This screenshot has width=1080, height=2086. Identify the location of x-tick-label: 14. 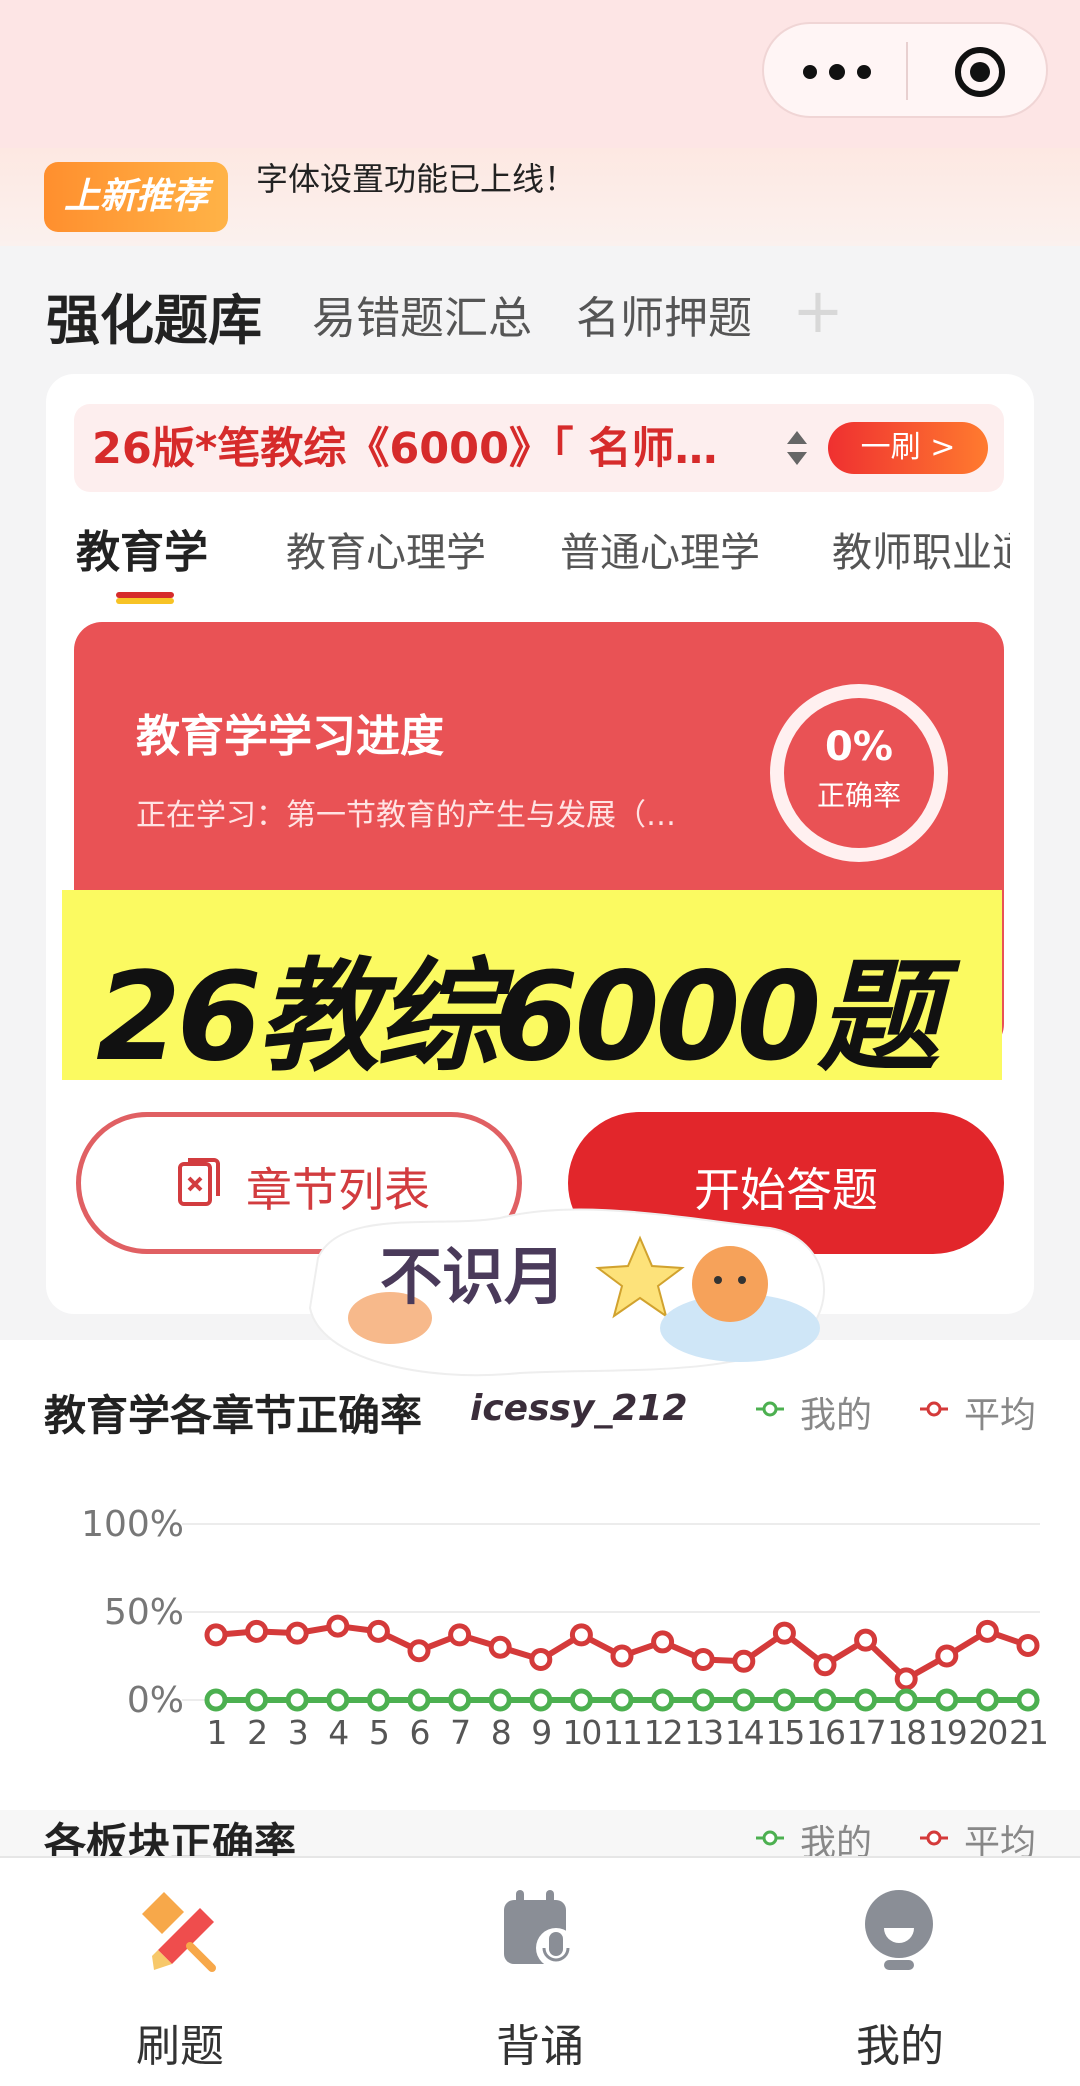
(744, 1732).